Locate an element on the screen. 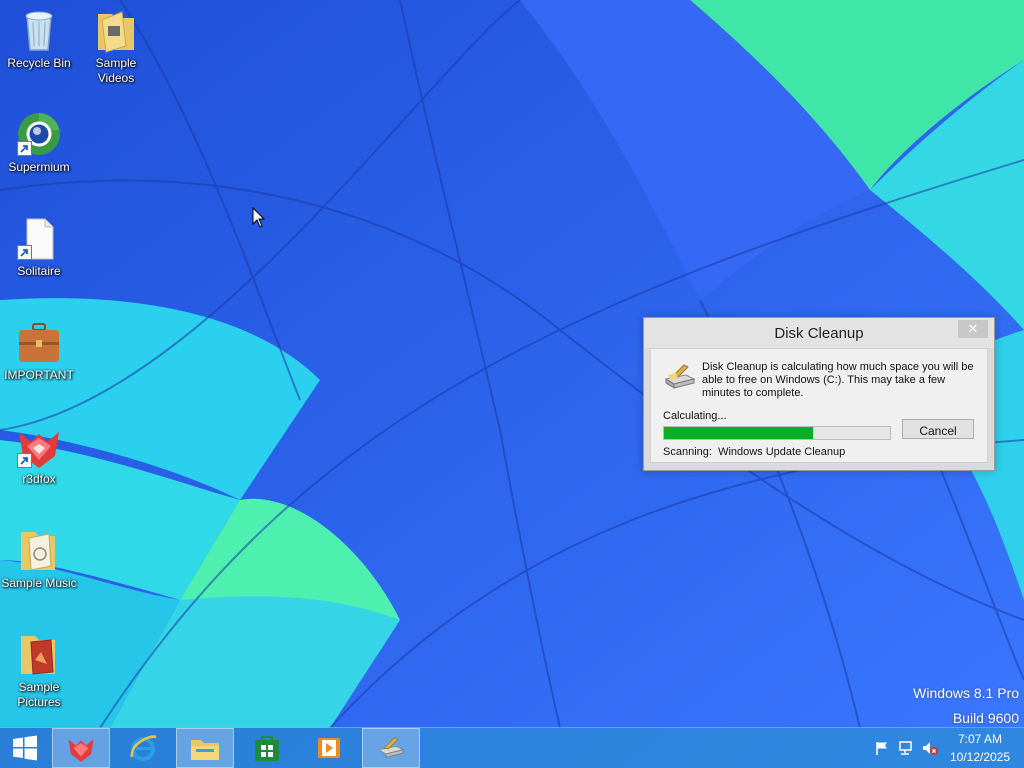  taskbar-file-explorer is located at coordinates (205, 748).